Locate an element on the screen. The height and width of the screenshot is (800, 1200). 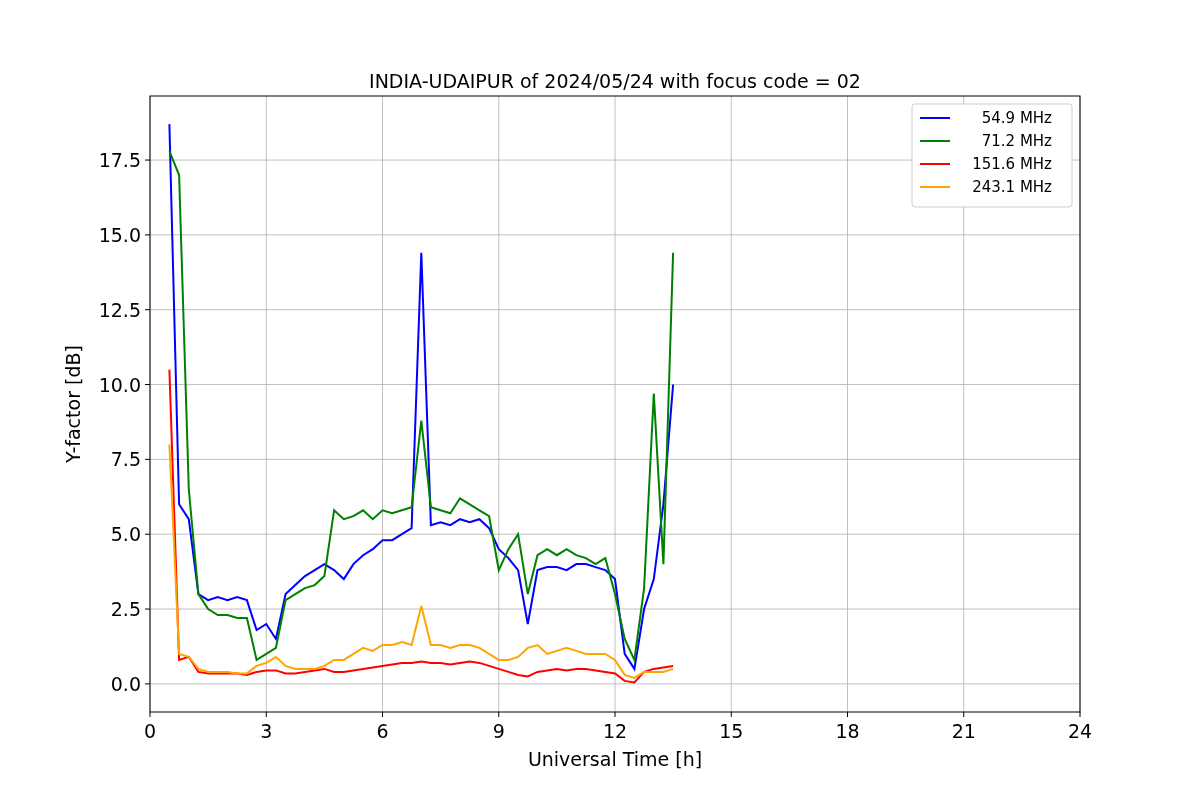
legend-label: 71.2 MHz is located at coordinates (1016, 141).